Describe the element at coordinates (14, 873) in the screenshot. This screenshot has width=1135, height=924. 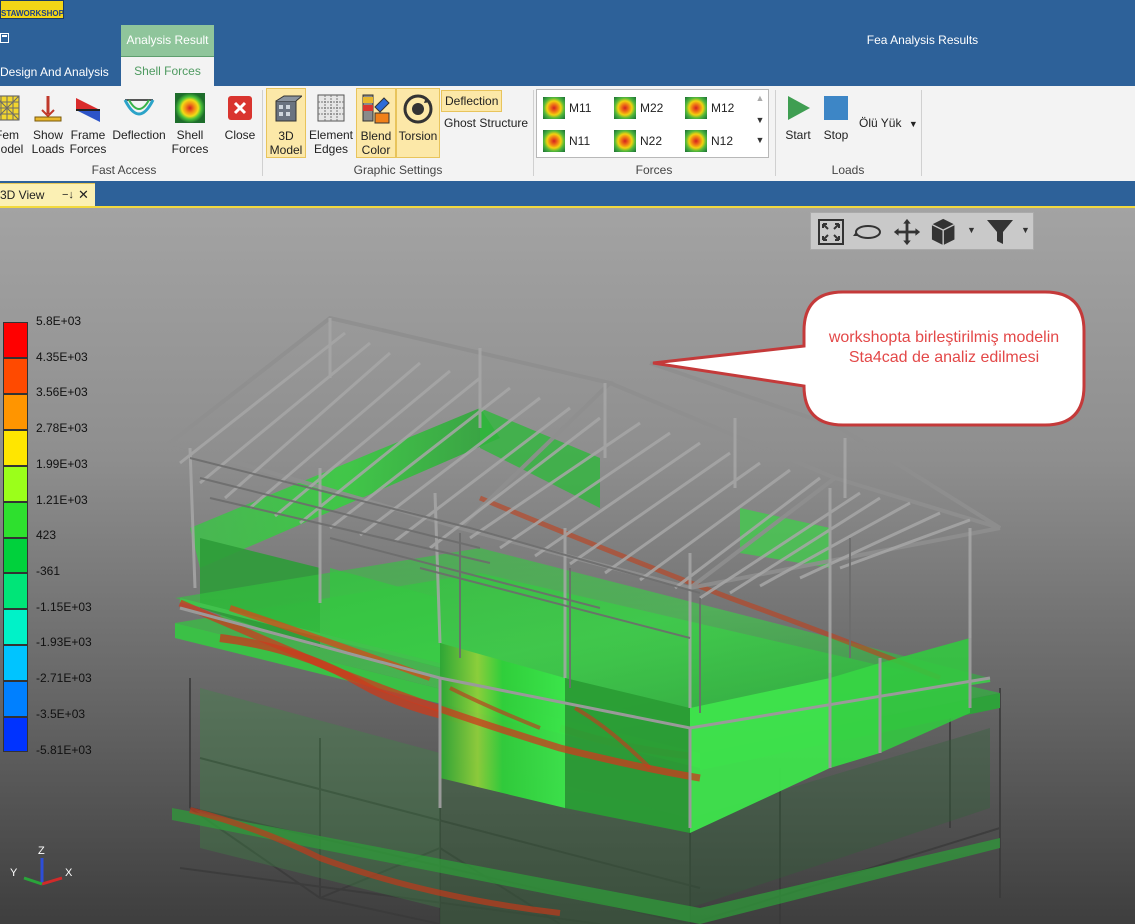
I see `axis-y-label: Y` at that location.